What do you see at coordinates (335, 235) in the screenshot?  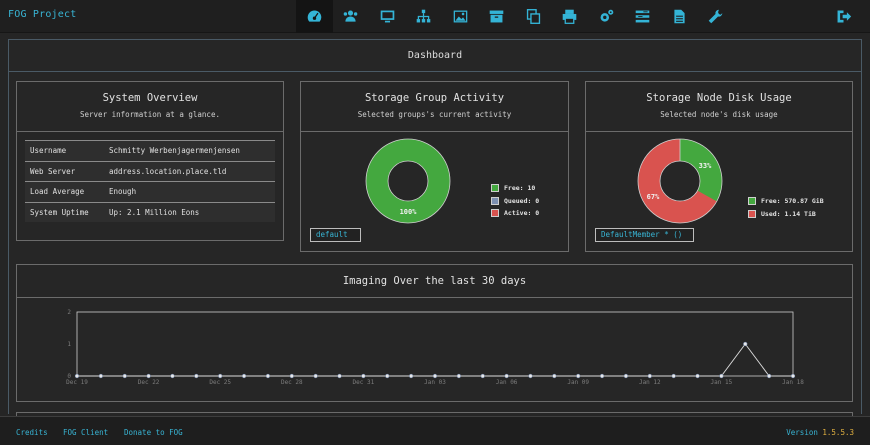 I see `storage-group-select: default` at bounding box center [335, 235].